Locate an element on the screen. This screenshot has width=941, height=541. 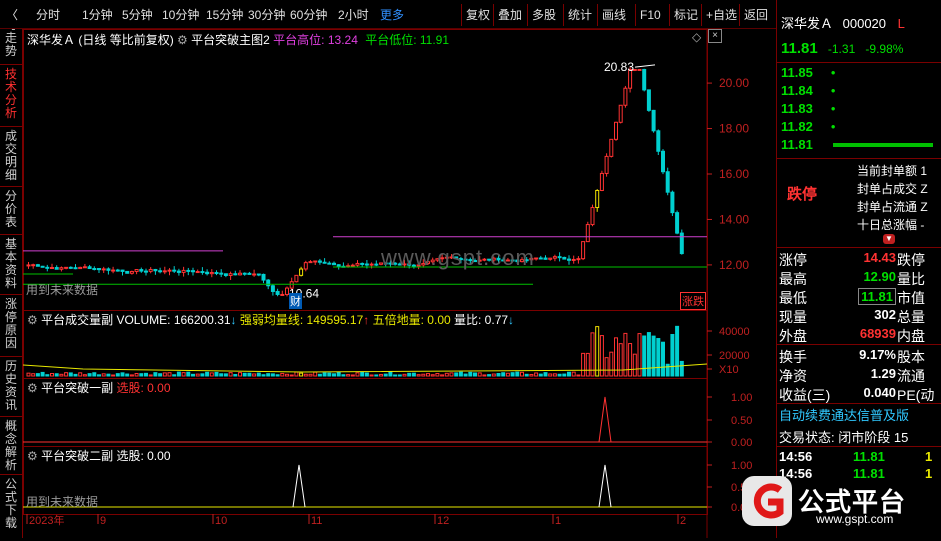
function-tab-0: 复权 is located at coordinates (478, 15).